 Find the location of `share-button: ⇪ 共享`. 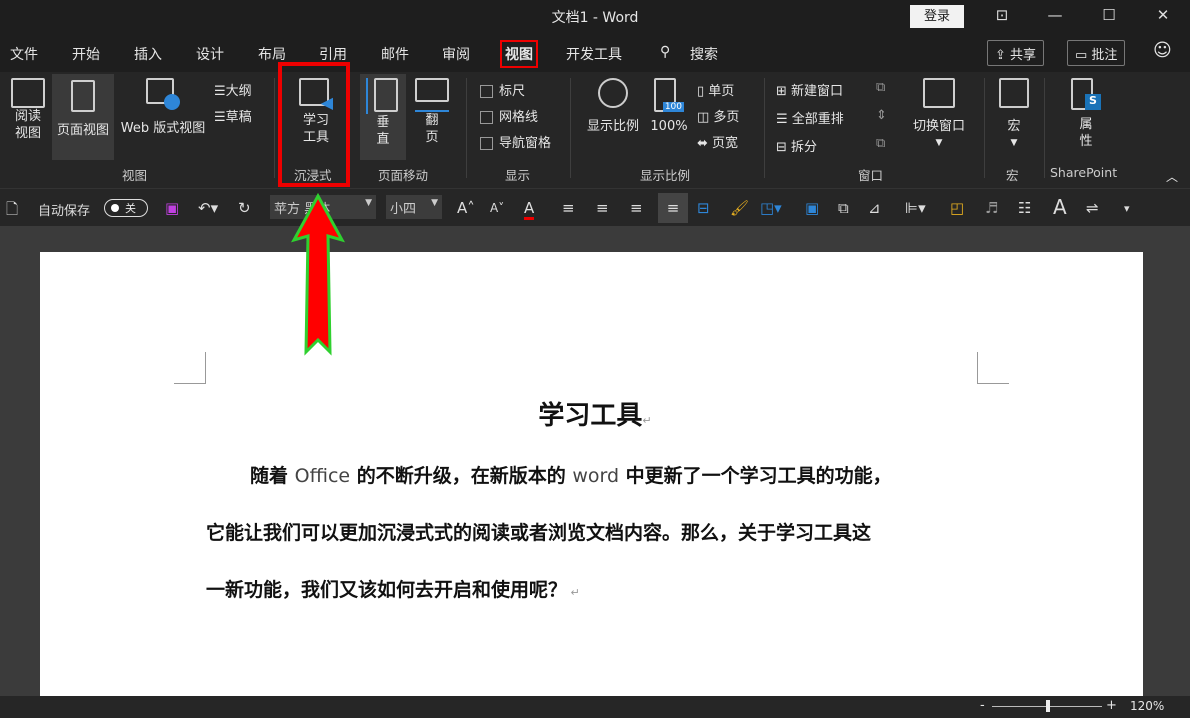

share-button: ⇪ 共享 is located at coordinates (1016, 53).